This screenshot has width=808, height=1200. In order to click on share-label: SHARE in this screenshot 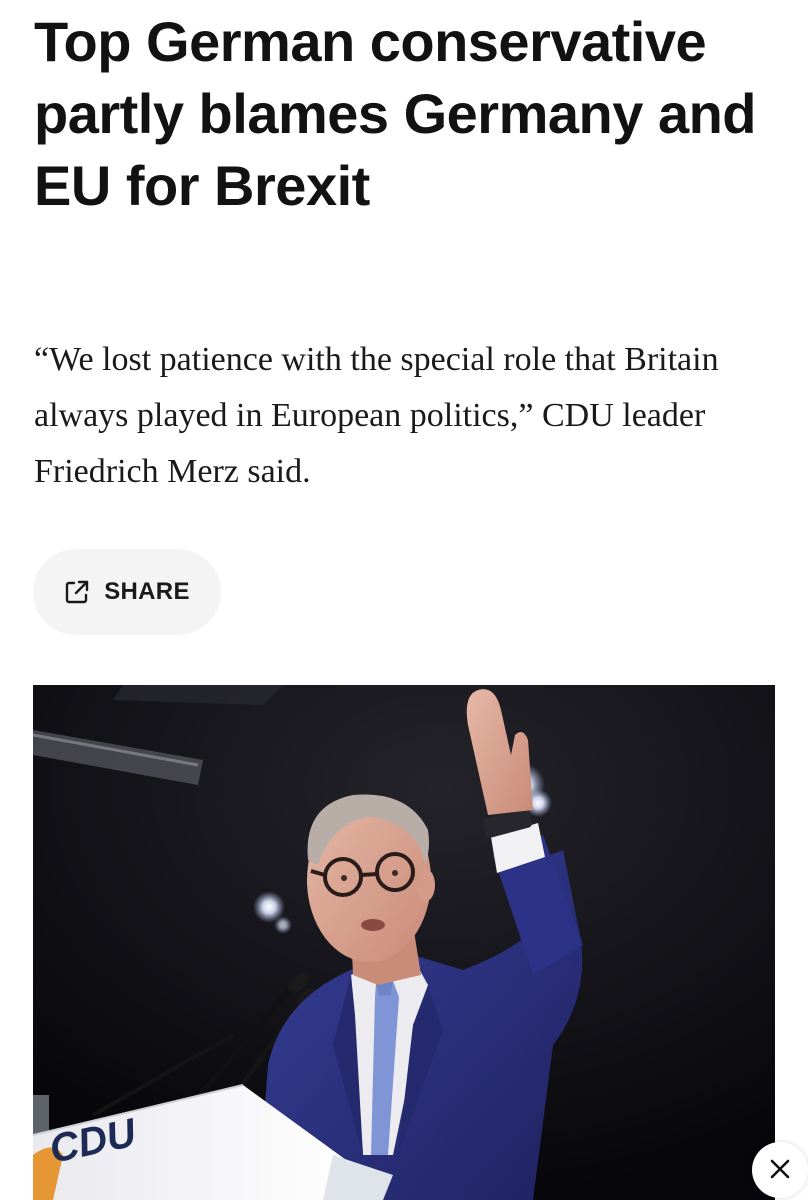, I will do `click(147, 591)`.